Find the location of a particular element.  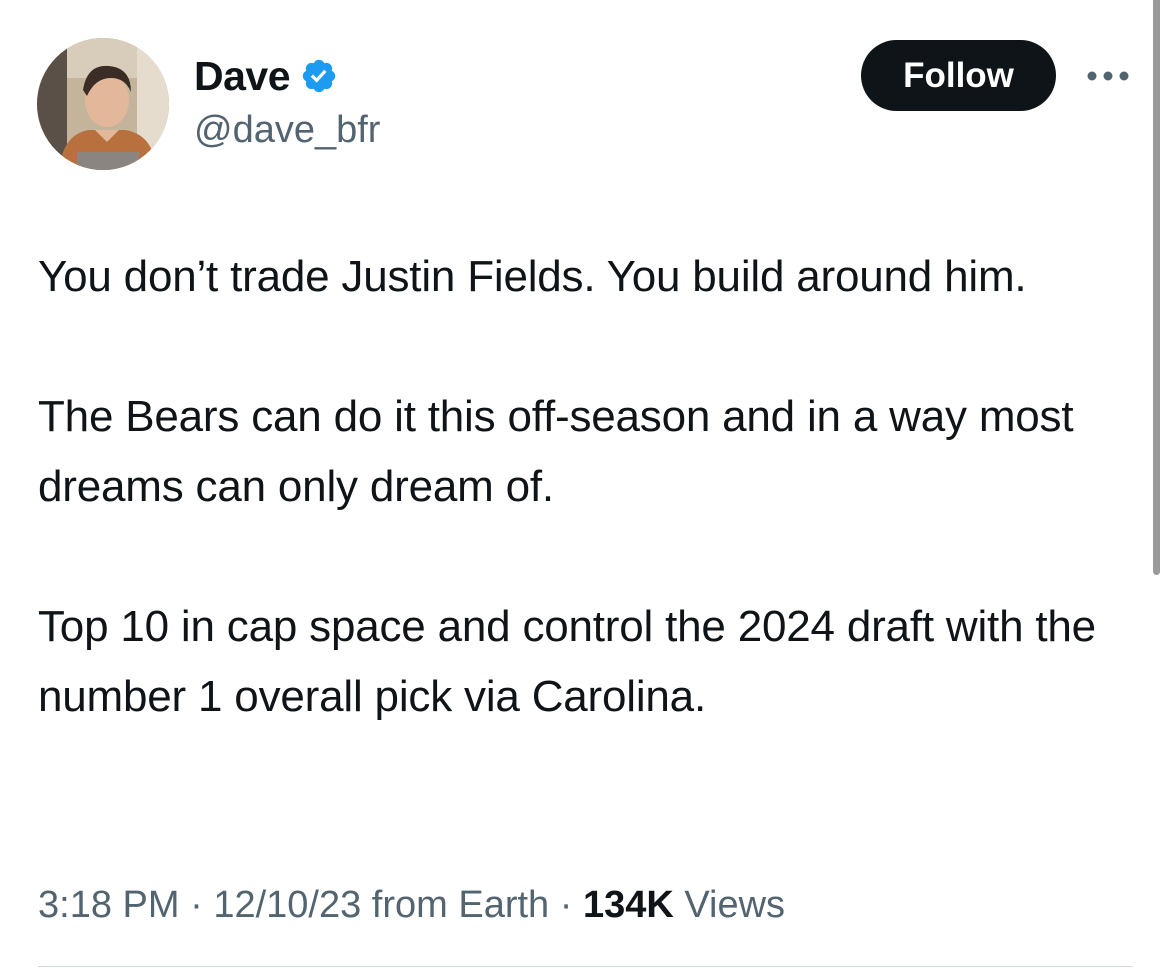

divider is located at coordinates (585, 966).